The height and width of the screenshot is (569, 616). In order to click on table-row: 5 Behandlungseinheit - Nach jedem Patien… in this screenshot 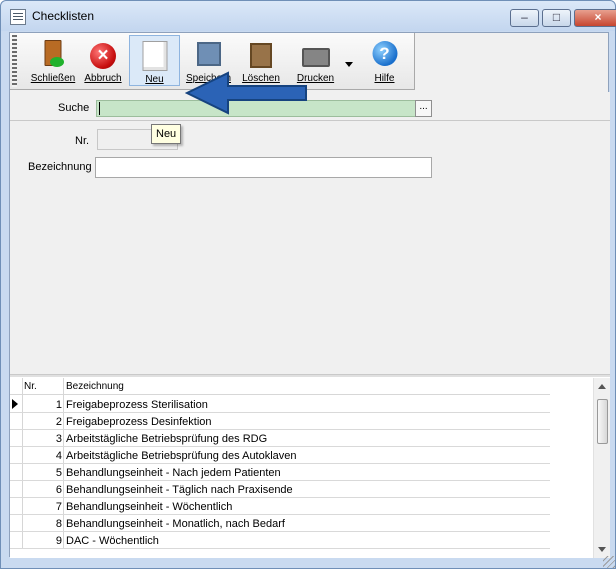, I will do `click(280, 472)`.